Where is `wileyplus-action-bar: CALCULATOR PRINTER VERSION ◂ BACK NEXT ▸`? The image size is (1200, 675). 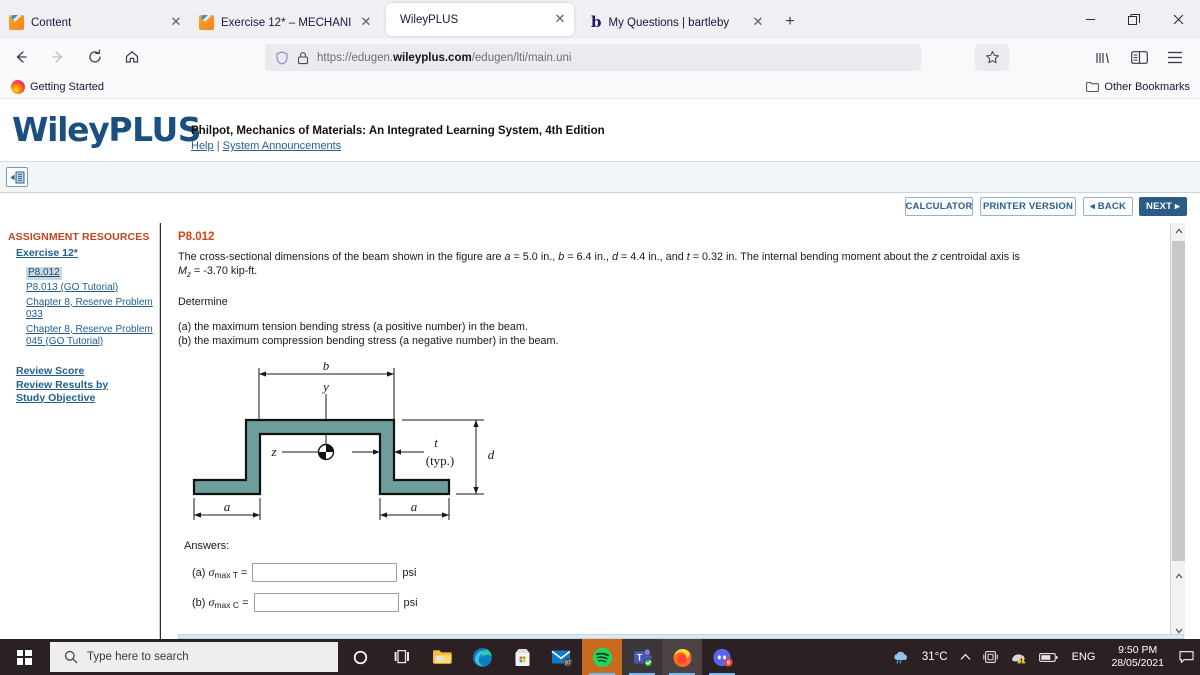
wileyplus-action-bar: CALCULATOR PRINTER VERSION ◂ BACK NEXT ▸ is located at coordinates (600, 208).